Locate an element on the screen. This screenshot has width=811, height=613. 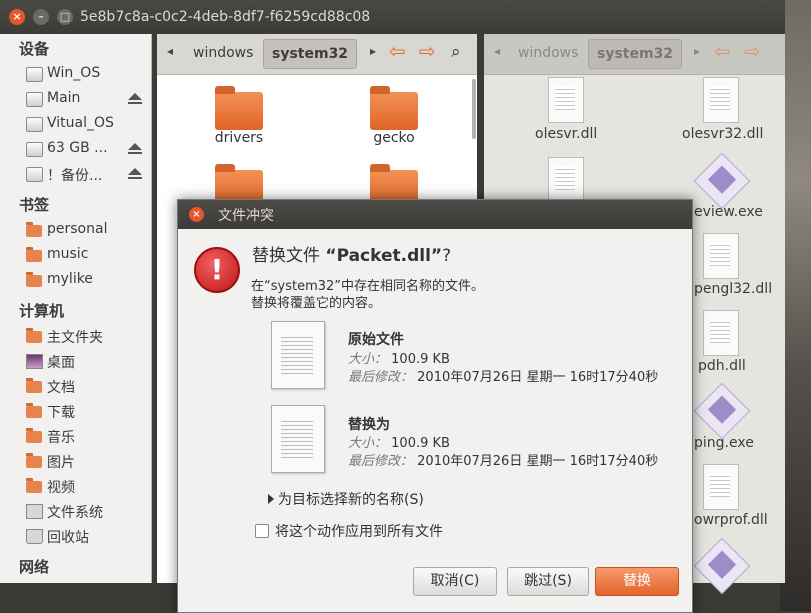
sidebar-item-label: 桌面 is located at coordinates (61, 363).